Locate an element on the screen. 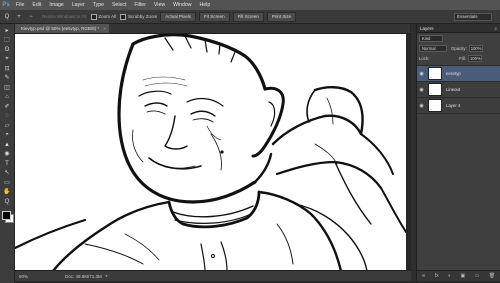 The height and width of the screenshot is (283, 500). eyedropper-tool-icon: ✎ is located at coordinates (7, 78).